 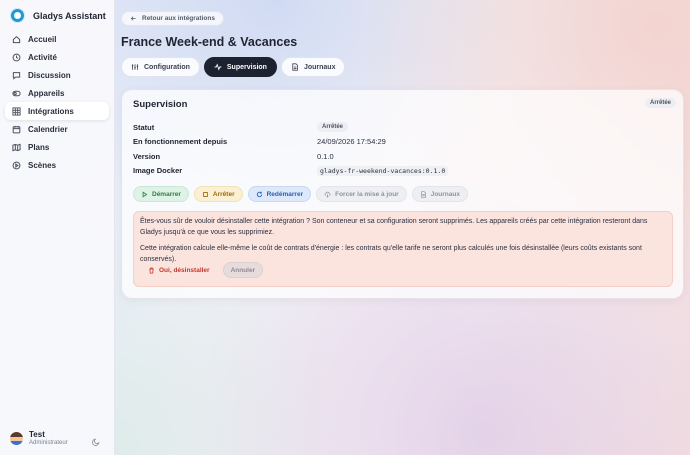 I want to click on row-label: Version, so click(x=147, y=156).